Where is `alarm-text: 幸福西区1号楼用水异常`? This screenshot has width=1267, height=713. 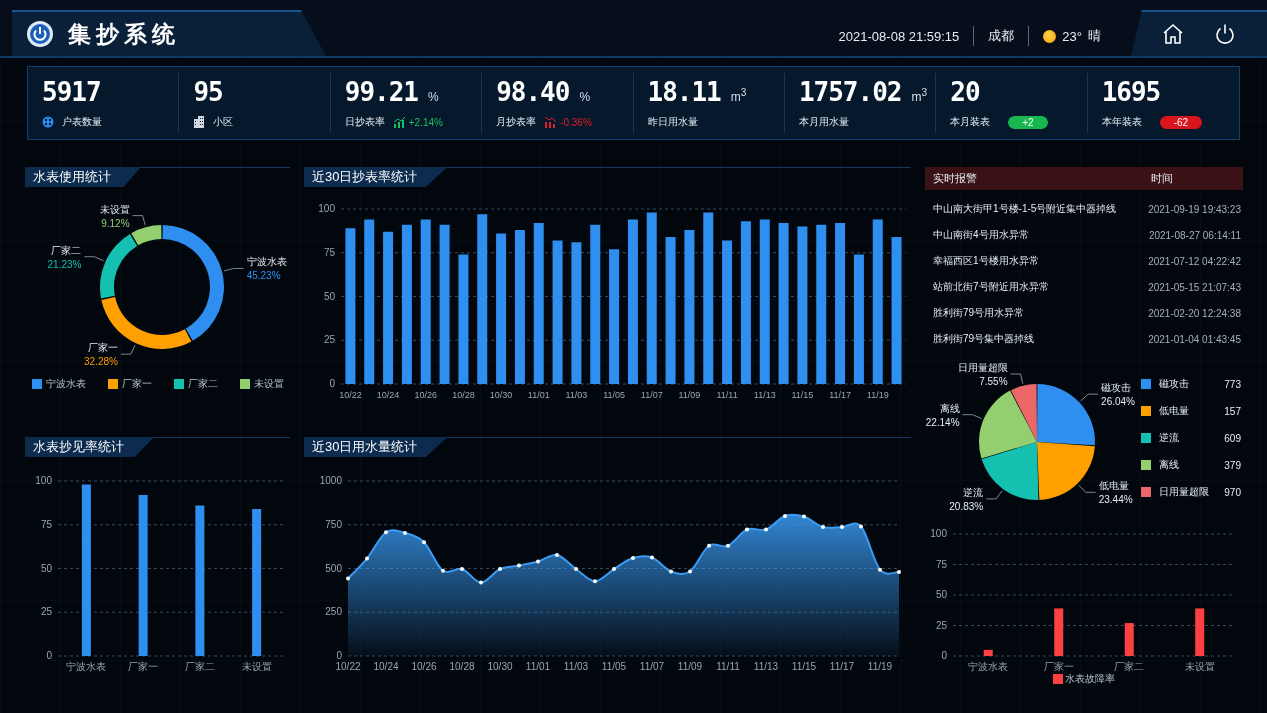
alarm-text: 幸福西区1号楼用水异常 is located at coordinates (986, 261).